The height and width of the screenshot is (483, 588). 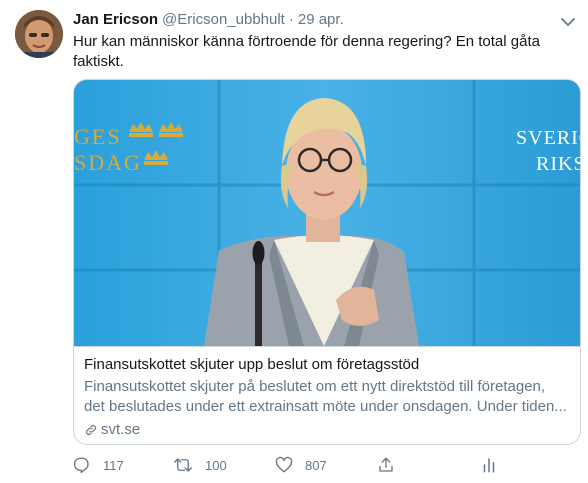 What do you see at coordinates (39, 34) in the screenshot?
I see `avatar` at bounding box center [39, 34].